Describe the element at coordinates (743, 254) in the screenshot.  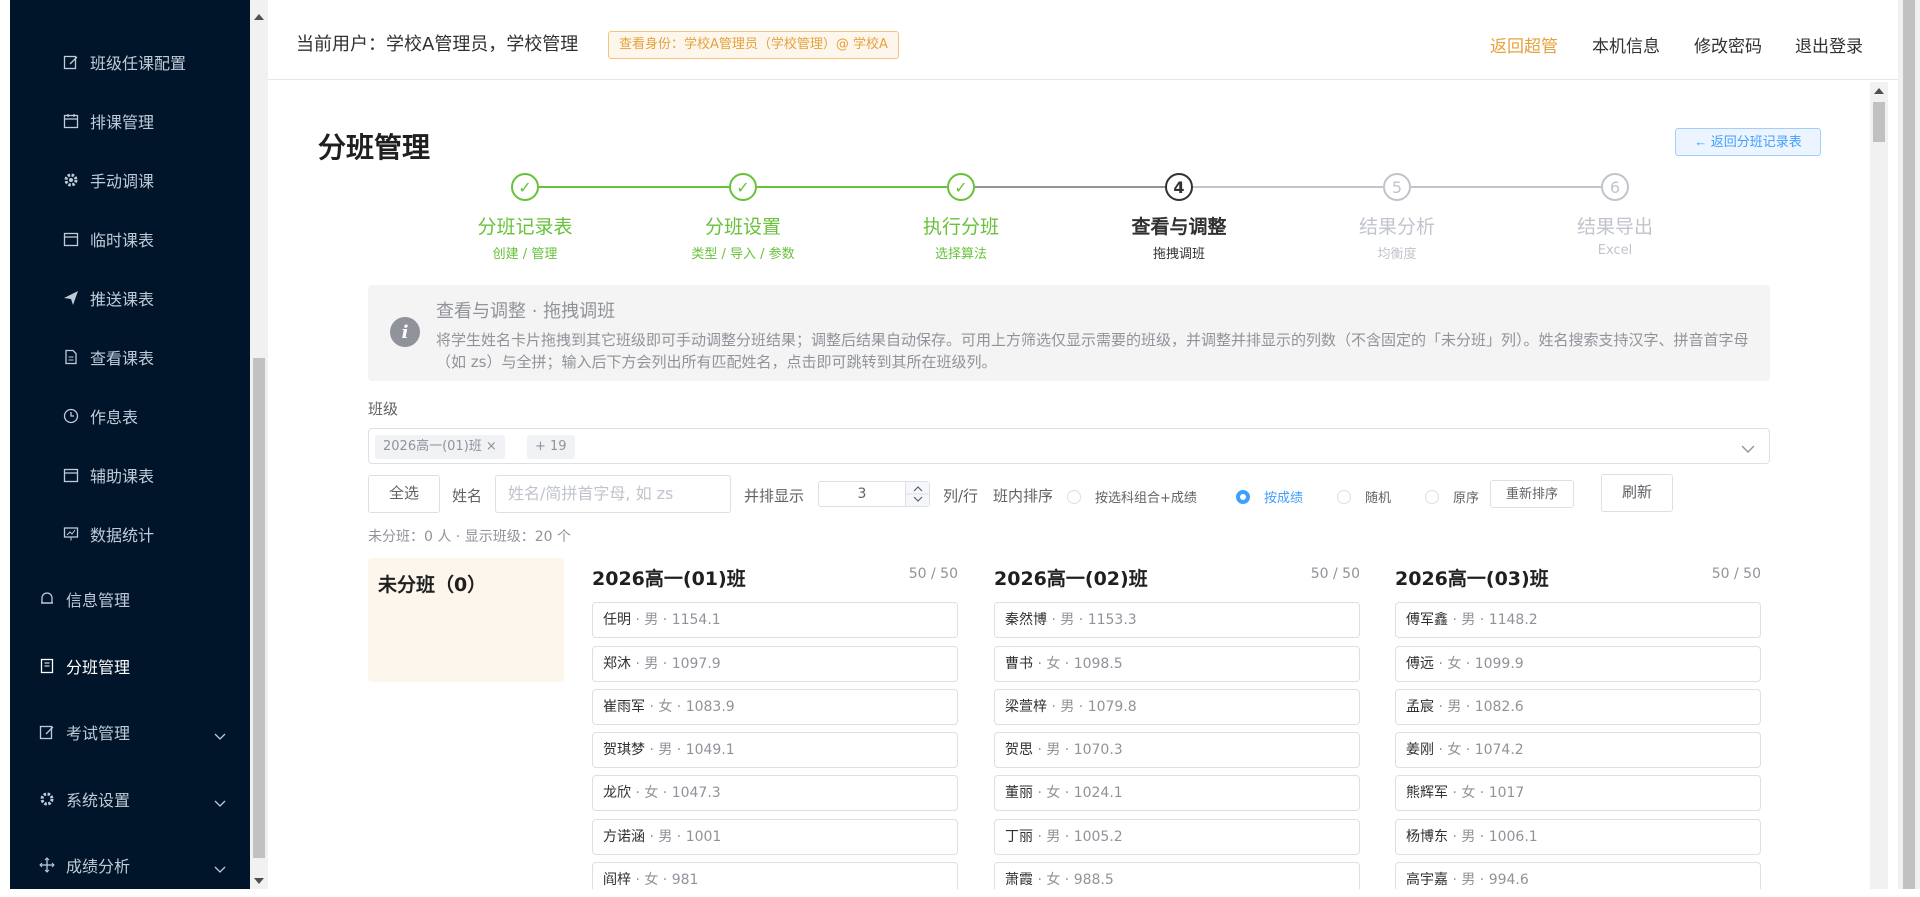
I see `step-2-desc: 类型 / 导入 / 参数` at that location.